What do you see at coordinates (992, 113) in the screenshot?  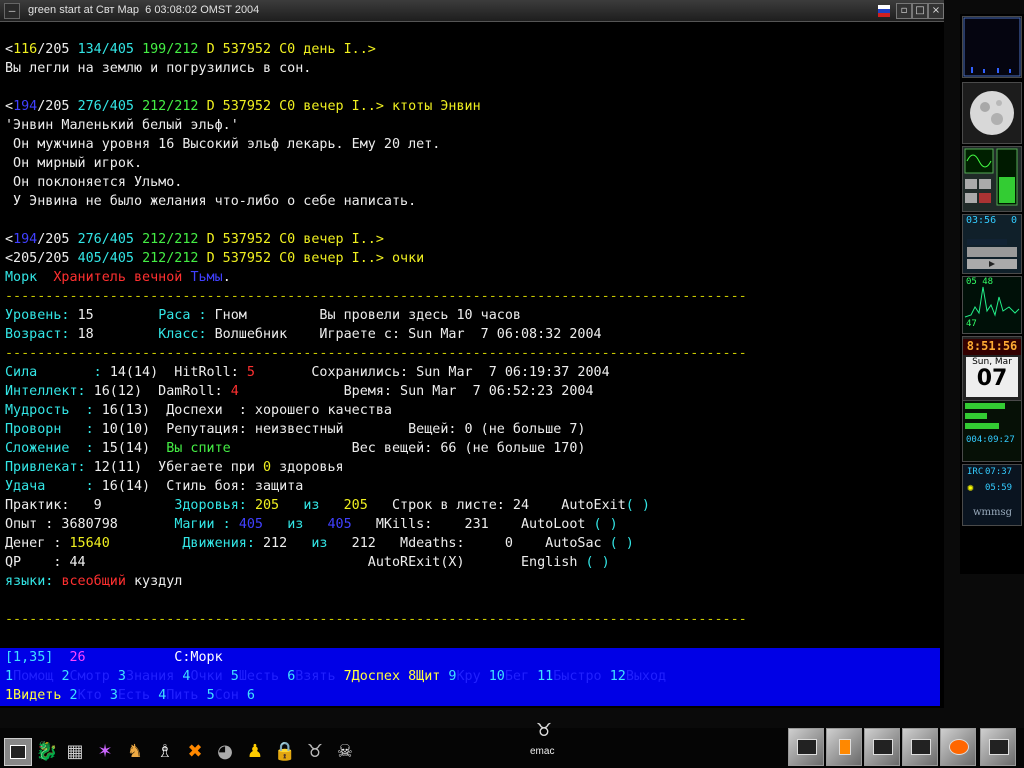 I see `dock-moon-phase-icon` at bounding box center [992, 113].